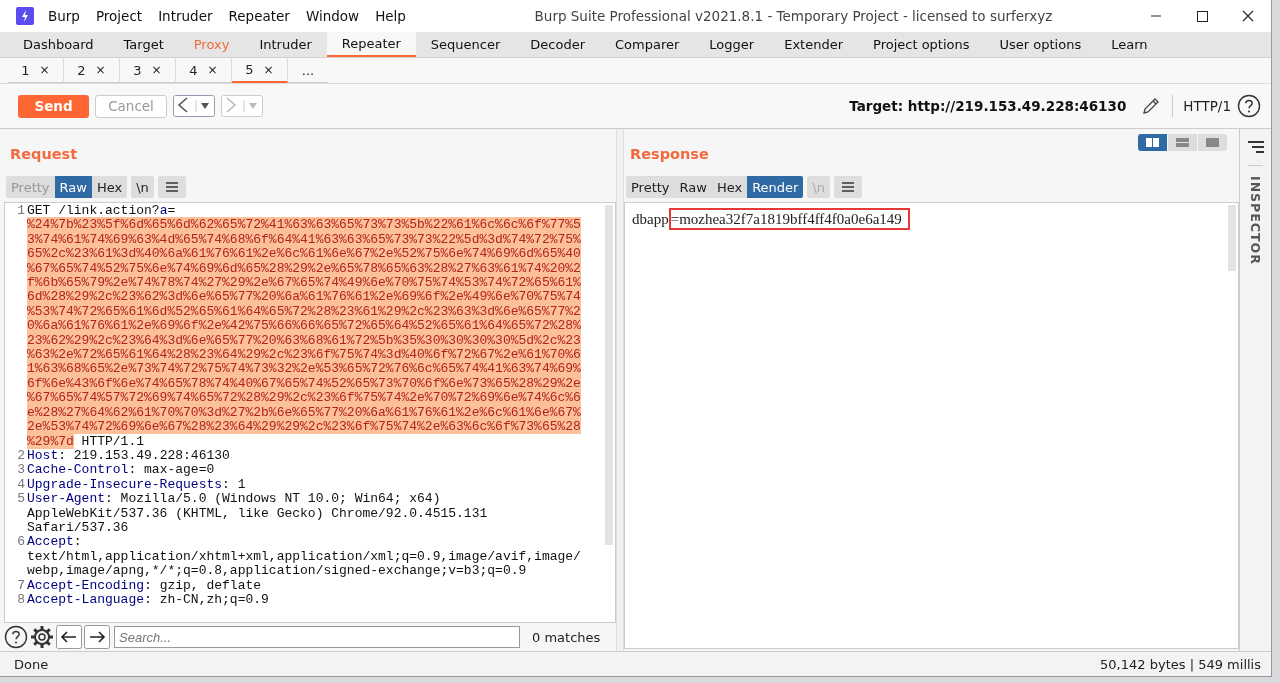 The height and width of the screenshot is (683, 1280). I want to click on splitter-handle, so click(620, 390).